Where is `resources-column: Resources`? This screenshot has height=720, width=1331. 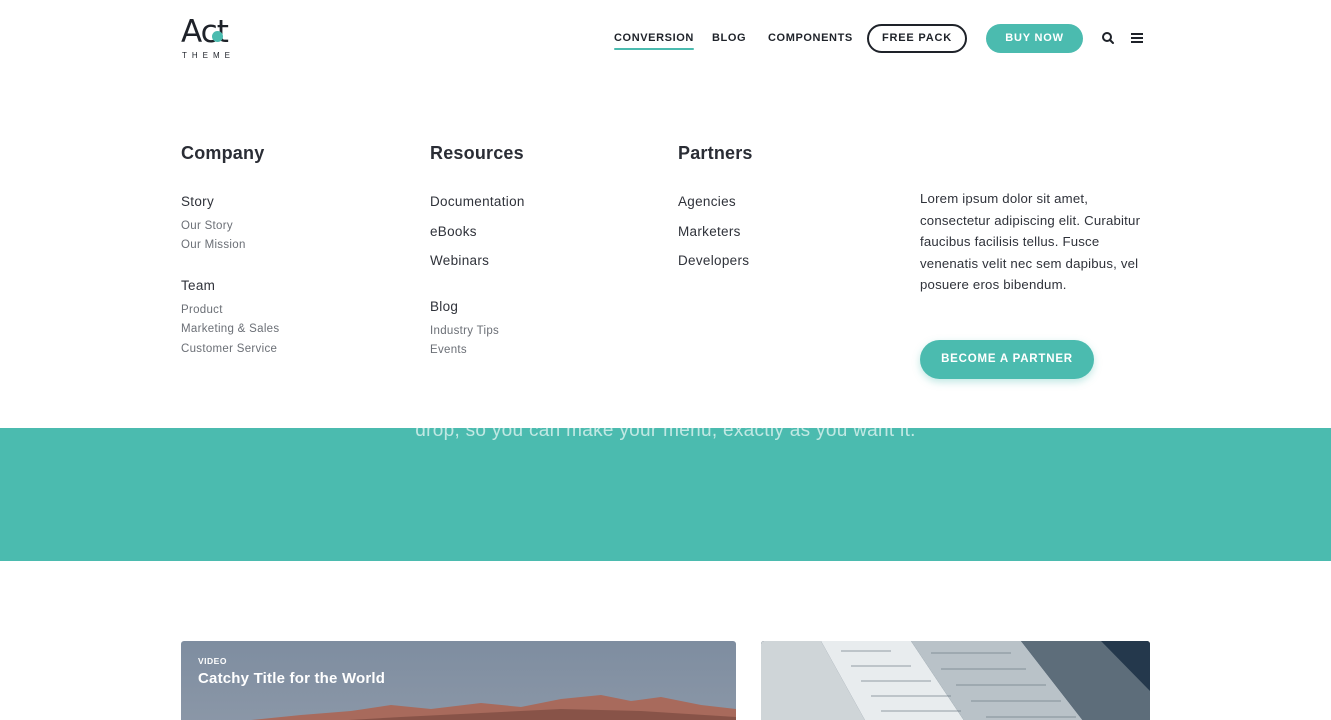 resources-column: Resources is located at coordinates (477, 153).